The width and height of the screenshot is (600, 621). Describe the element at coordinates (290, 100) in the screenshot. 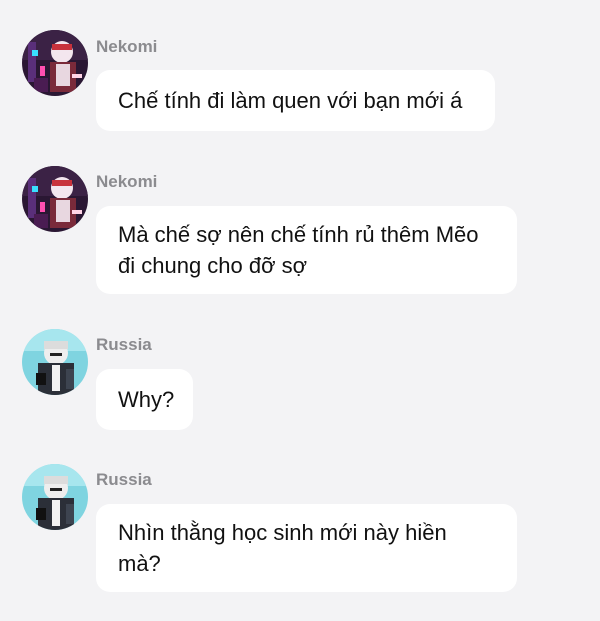

I see `message-text: Chế tính đi làm quen với bạn mới á` at that location.